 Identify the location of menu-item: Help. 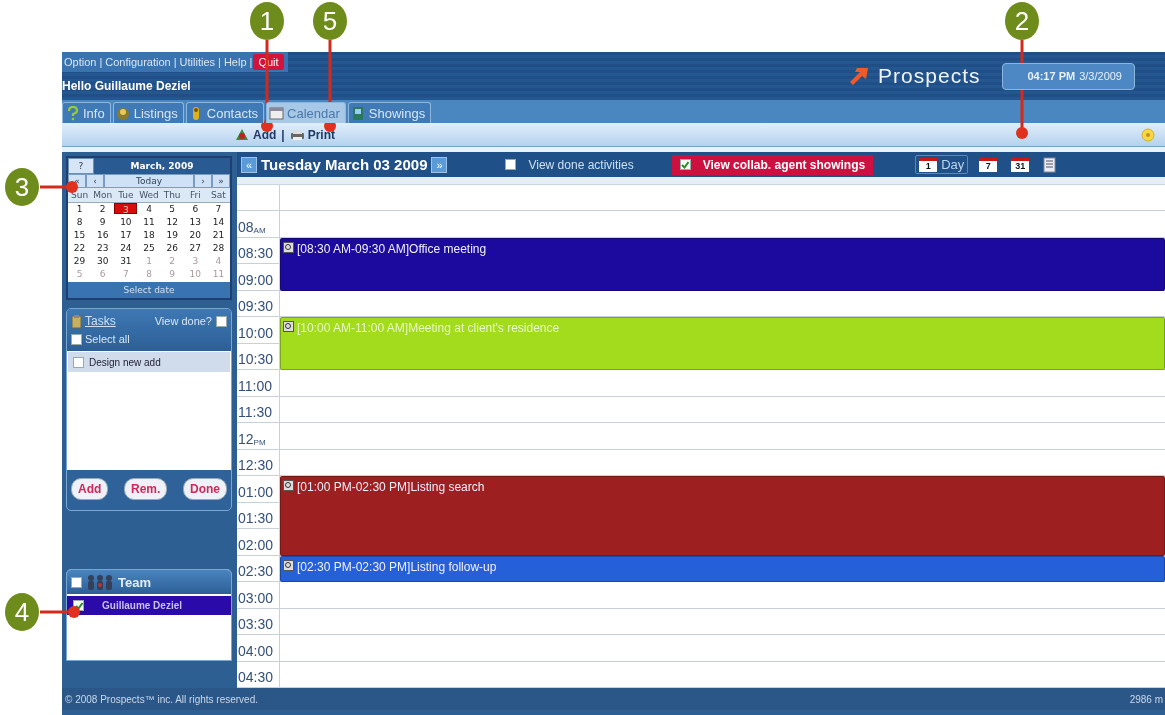
(235, 62).